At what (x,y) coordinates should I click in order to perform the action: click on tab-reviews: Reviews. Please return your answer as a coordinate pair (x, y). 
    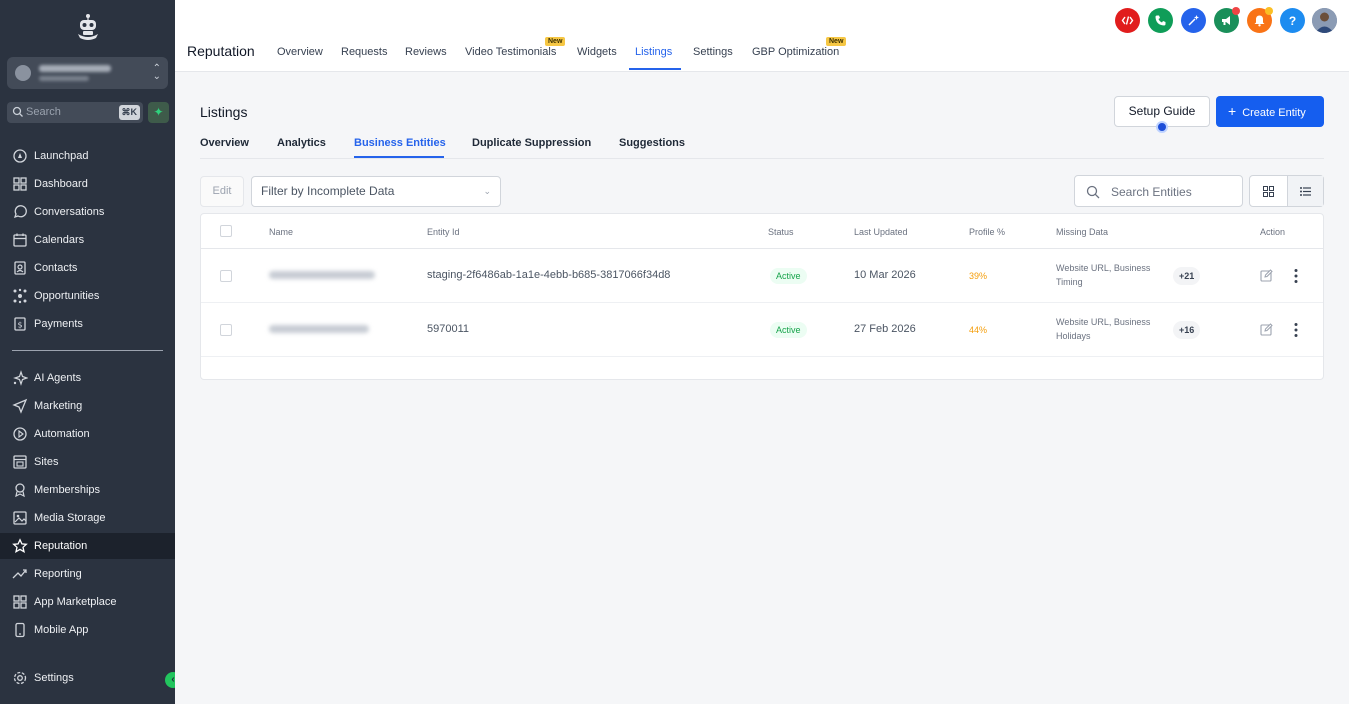
    Looking at the image, I should click on (426, 52).